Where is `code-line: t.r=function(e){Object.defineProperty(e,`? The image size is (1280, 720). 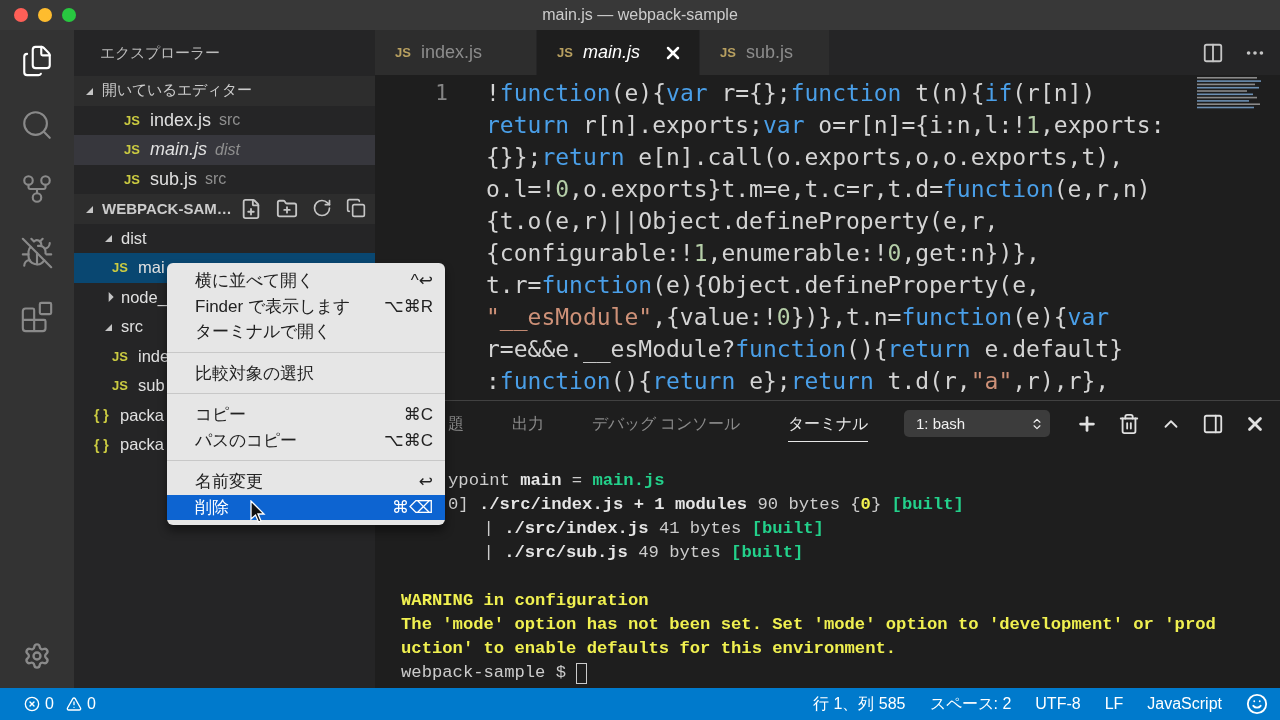 code-line: t.r=function(e){Object.defineProperty(e, is located at coordinates (763, 285).